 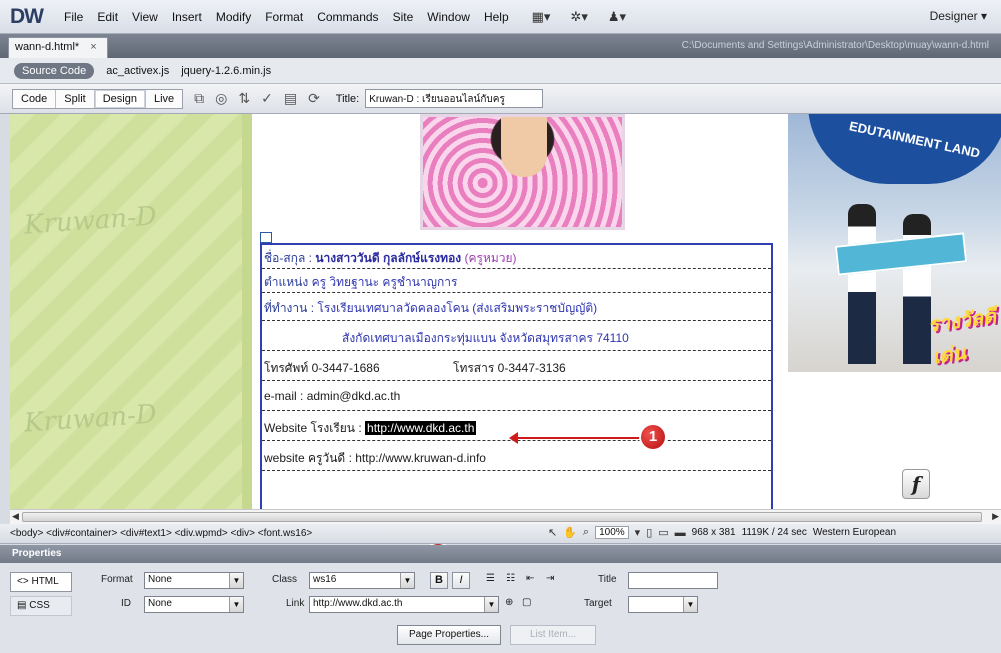 I want to click on link-label: Link, so click(x=295, y=603).